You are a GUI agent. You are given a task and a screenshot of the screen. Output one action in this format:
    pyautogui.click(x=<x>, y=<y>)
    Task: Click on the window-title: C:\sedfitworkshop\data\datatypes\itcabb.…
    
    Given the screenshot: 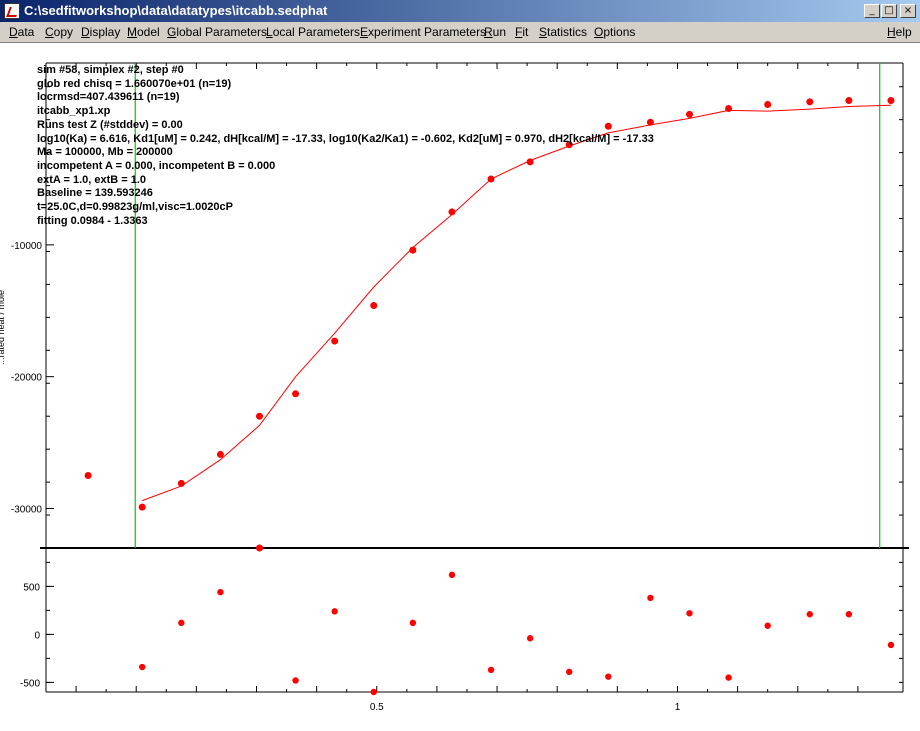 What is the action you would take?
    pyautogui.click(x=176, y=10)
    